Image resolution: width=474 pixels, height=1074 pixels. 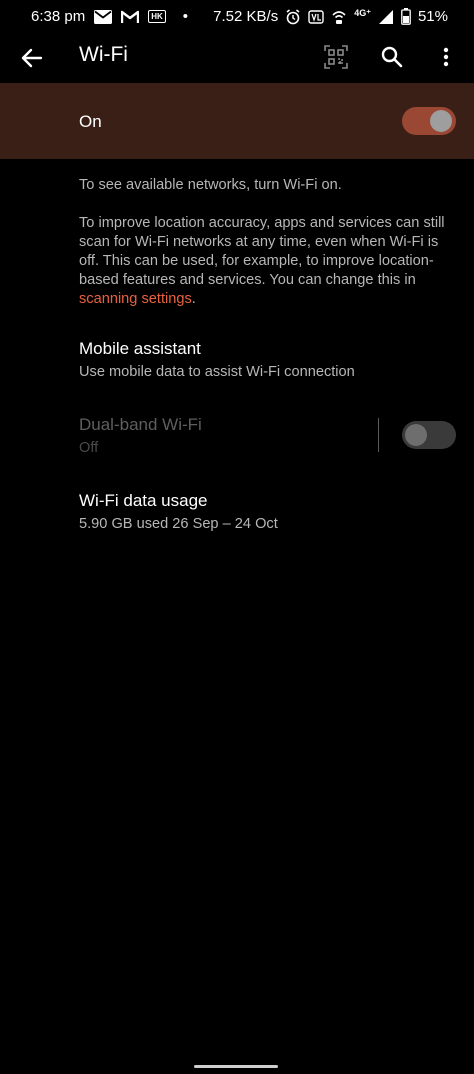 What do you see at coordinates (362, 13) in the screenshot?
I see `network-type: 4G⁺` at bounding box center [362, 13].